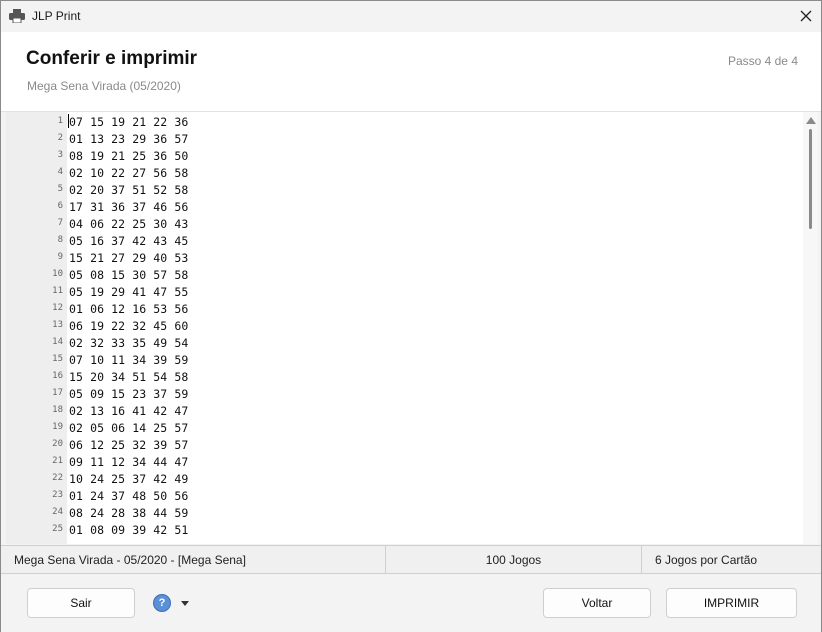 This screenshot has height=632, width=822. I want to click on editor-line: 1 07 15 19 21 22 36, so click(403, 122).